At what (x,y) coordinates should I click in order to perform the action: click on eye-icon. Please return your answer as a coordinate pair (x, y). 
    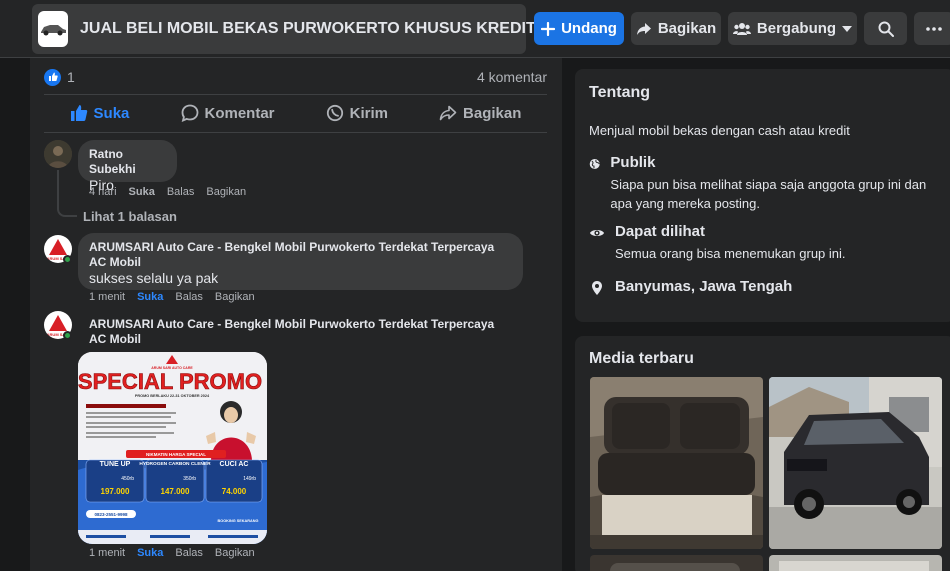
    Looking at the image, I should click on (597, 233).